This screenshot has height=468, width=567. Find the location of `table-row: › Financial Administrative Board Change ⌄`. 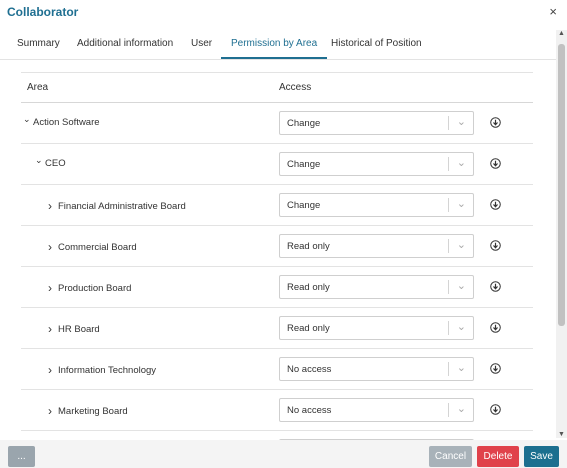

table-row: › Financial Administrative Board Change ⌄ is located at coordinates (277, 205).